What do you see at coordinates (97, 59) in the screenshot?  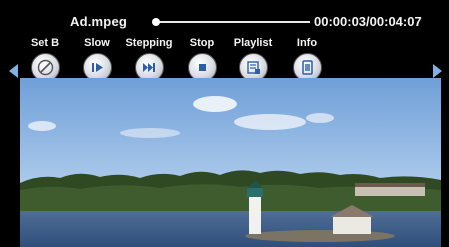 I see `slow-control: Slow` at bounding box center [97, 59].